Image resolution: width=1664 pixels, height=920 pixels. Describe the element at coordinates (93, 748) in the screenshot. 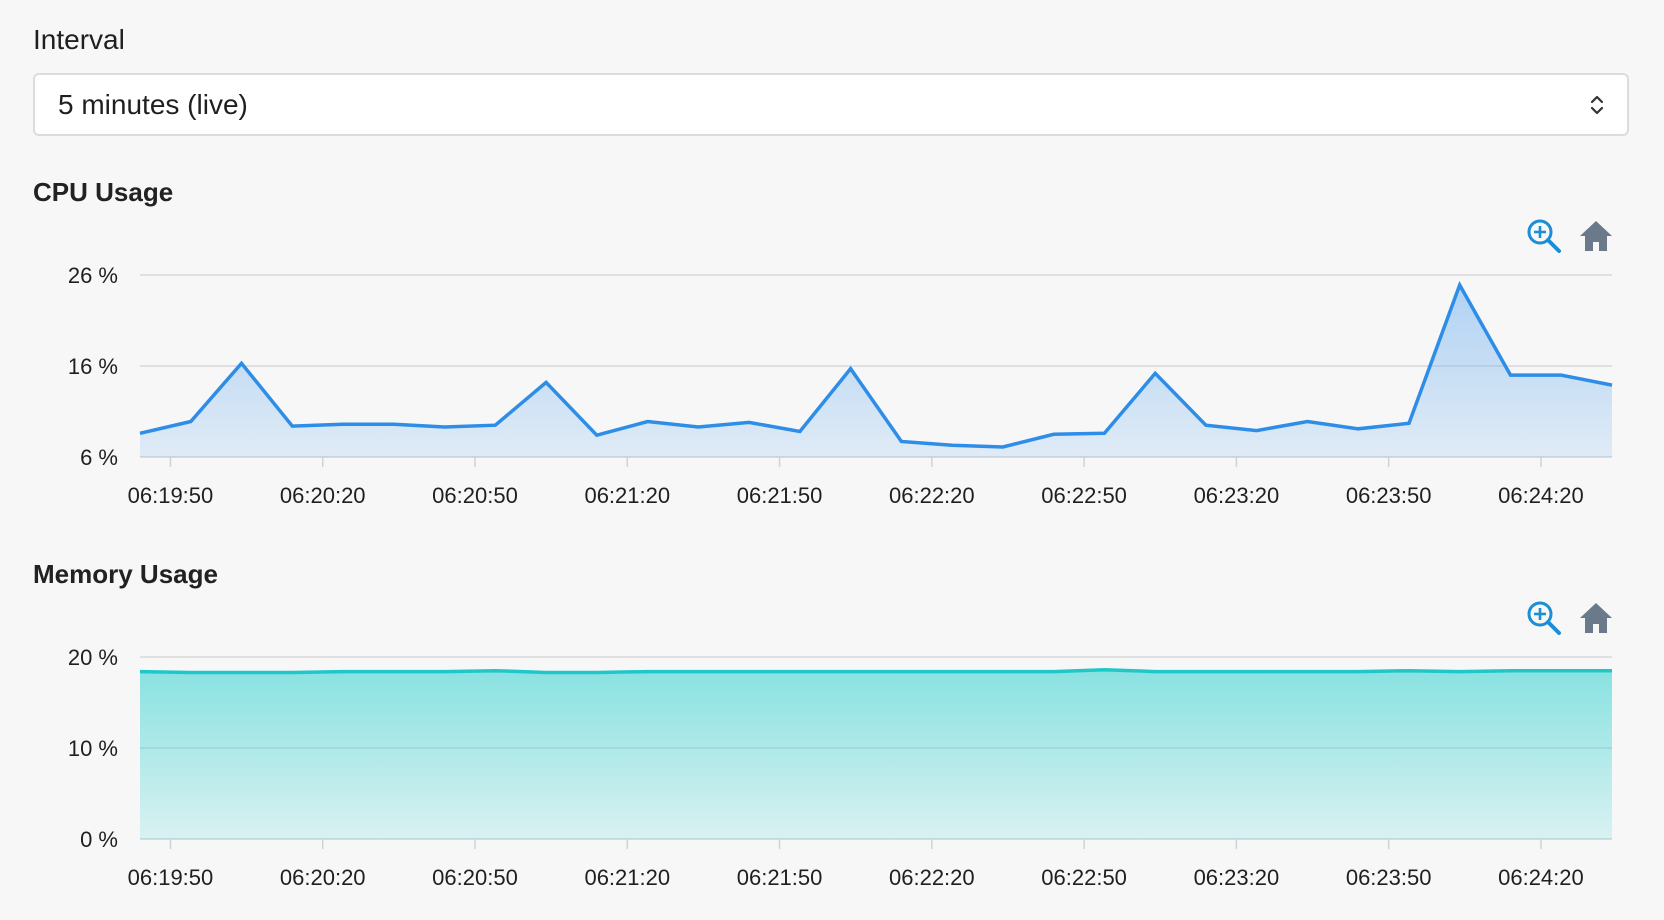

I see `y-tick-label: 10 %` at that location.